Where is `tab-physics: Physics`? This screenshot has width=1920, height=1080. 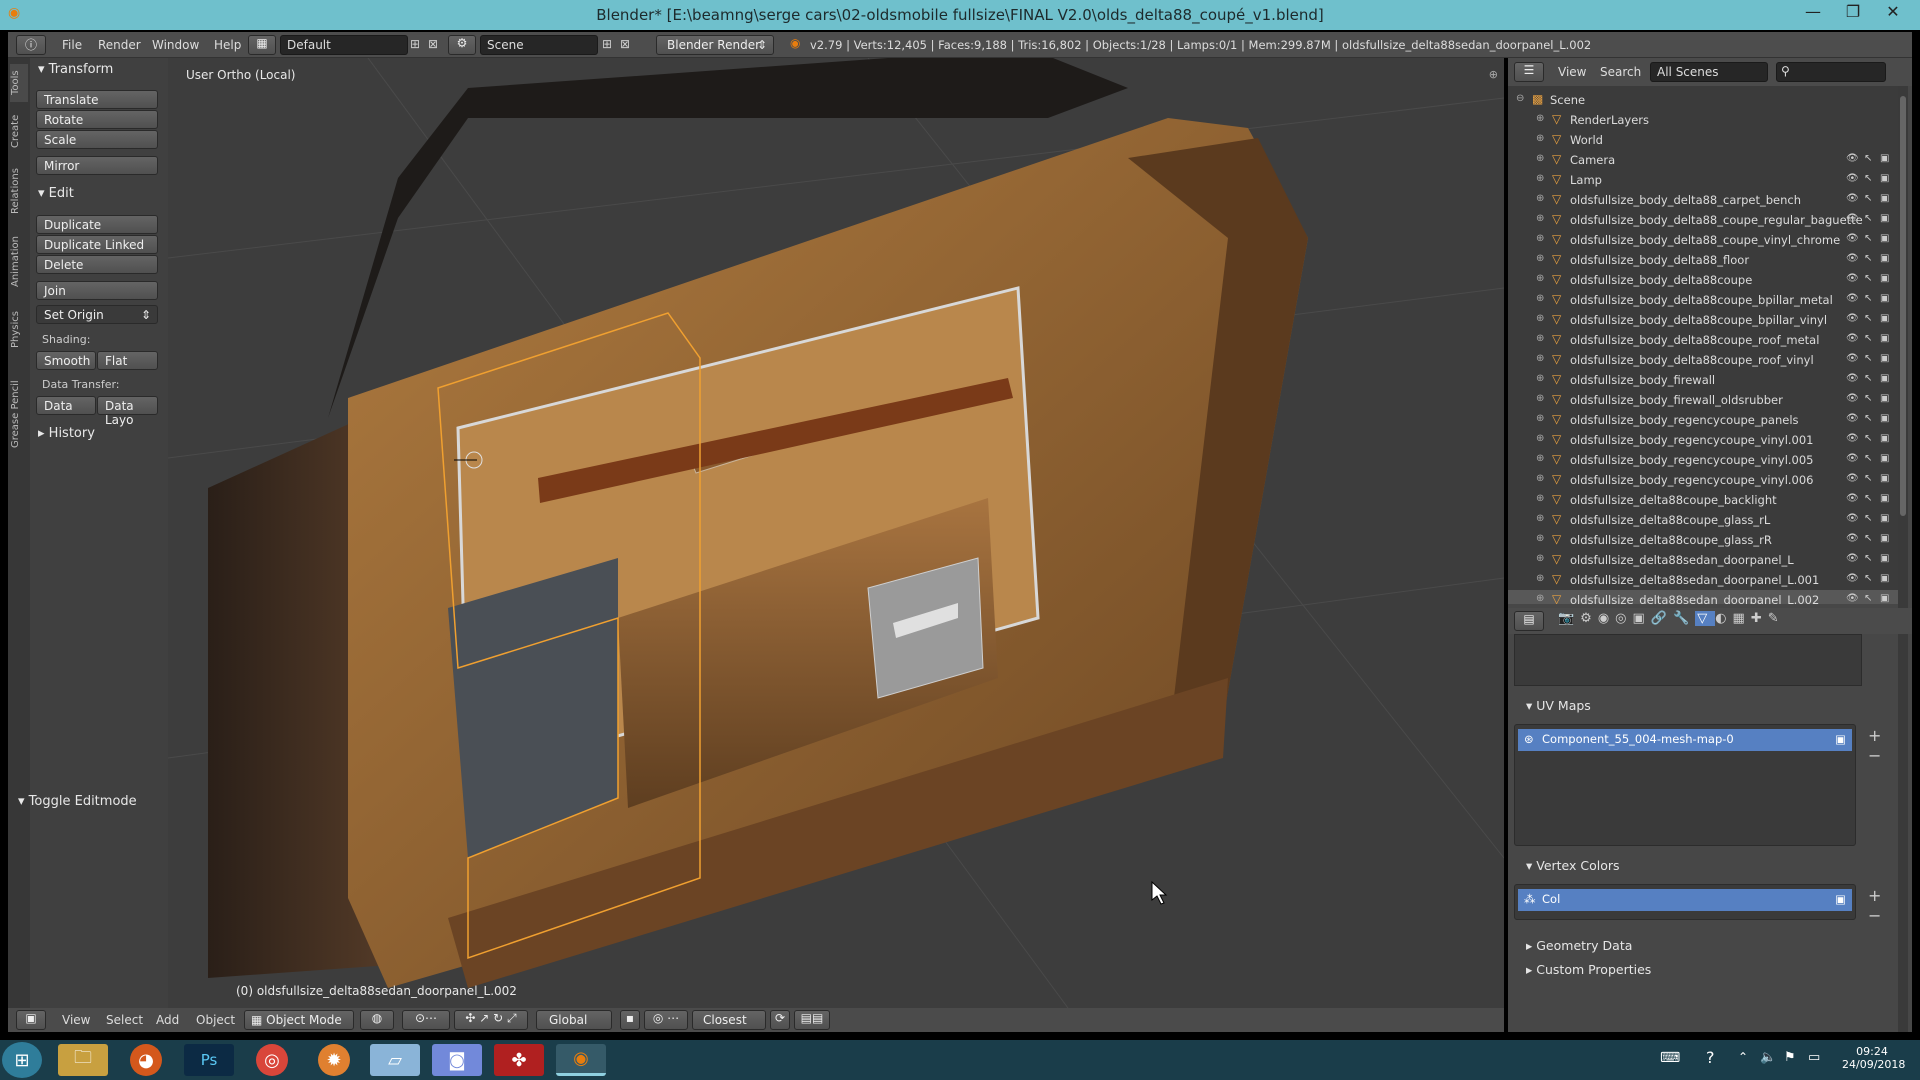 tab-physics: Physics is located at coordinates (19, 330).